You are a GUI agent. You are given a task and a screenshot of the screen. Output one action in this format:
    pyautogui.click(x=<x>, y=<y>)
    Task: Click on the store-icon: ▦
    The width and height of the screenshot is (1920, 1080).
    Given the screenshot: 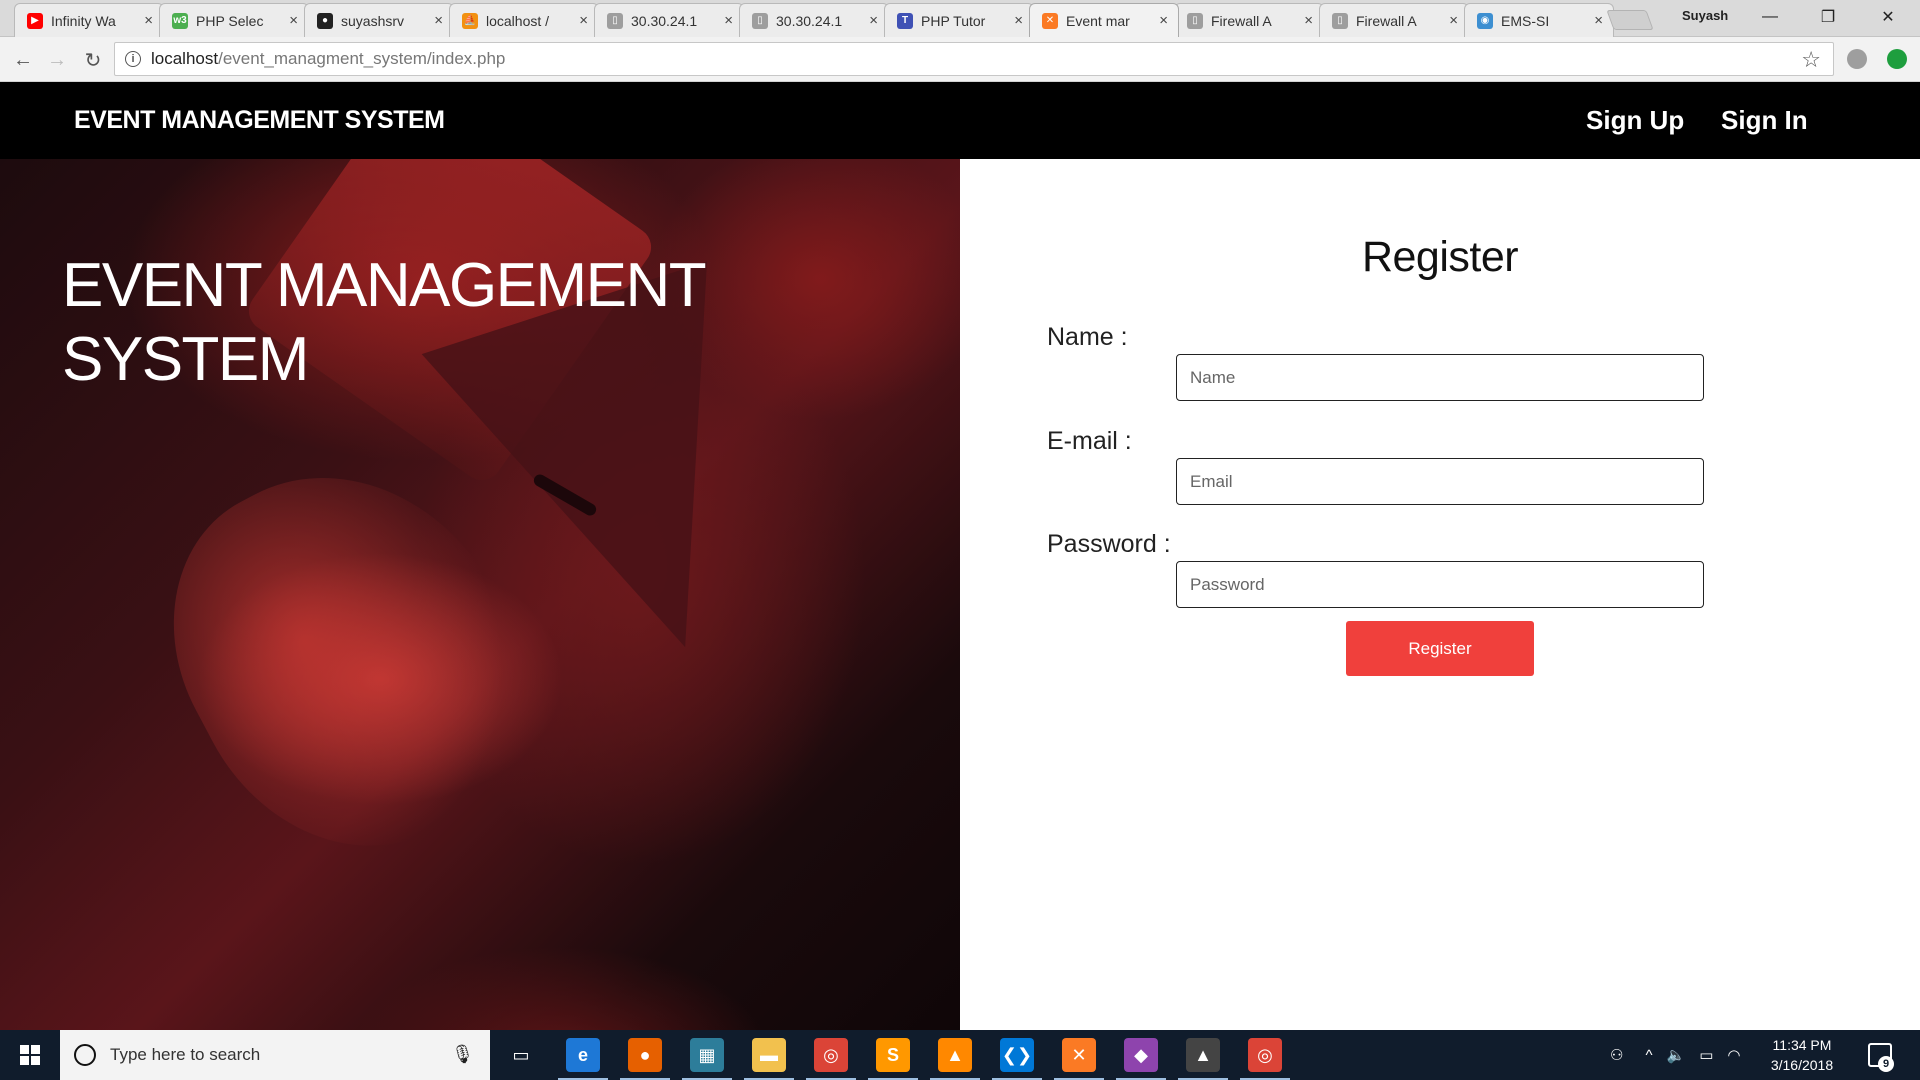 What is the action you would take?
    pyautogui.click(x=707, y=1055)
    